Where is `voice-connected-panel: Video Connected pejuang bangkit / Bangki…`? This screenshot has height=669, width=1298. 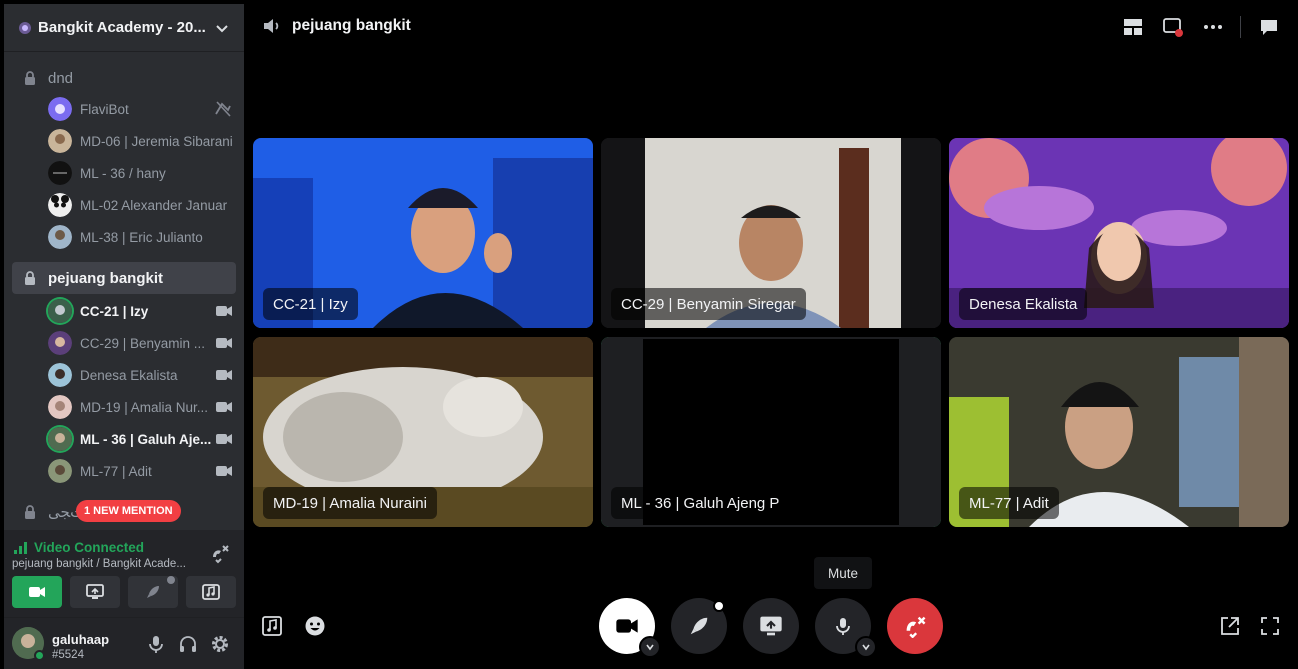
voice-connected-panel: Video Connected pejuang bangkit / Bangki… is located at coordinates (124, 574).